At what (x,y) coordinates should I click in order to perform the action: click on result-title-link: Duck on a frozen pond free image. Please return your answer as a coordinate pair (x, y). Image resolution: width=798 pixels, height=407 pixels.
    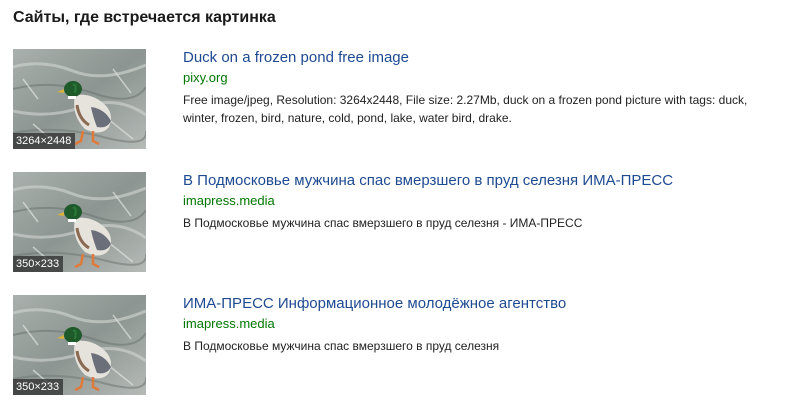
    Looking at the image, I should click on (296, 57).